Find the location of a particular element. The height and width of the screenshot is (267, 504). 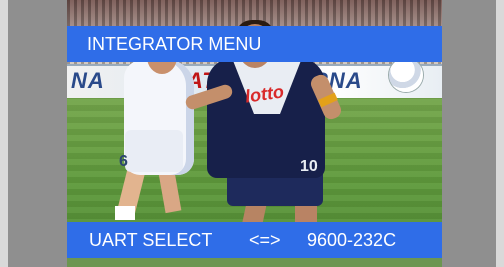

menu-title: INTEGRATOR MENU is located at coordinates (174, 43).